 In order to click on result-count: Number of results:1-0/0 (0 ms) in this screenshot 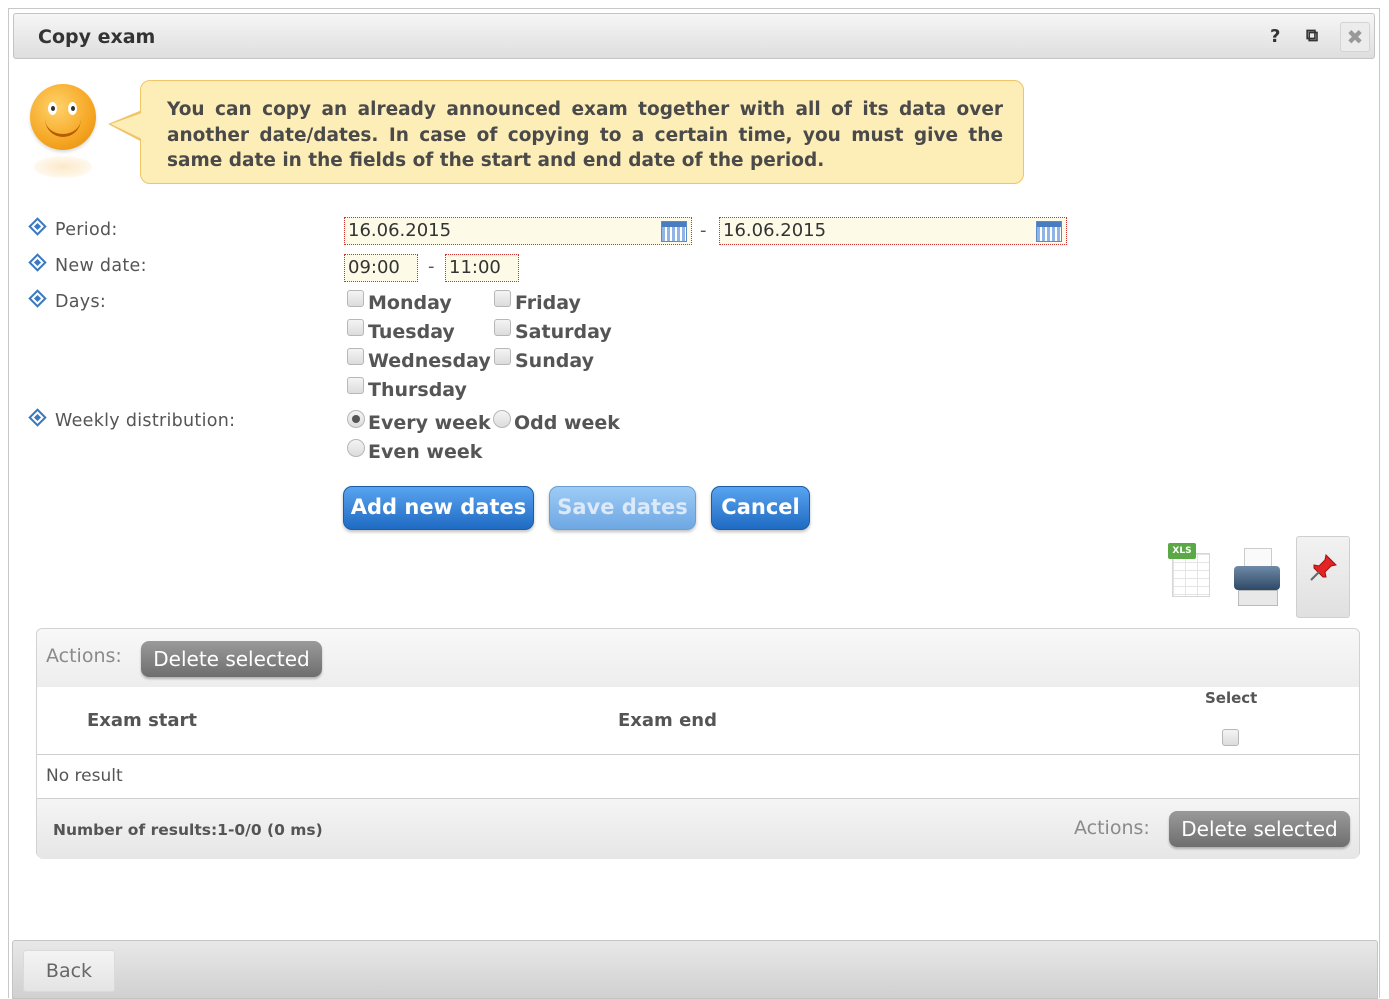, I will do `click(188, 830)`.